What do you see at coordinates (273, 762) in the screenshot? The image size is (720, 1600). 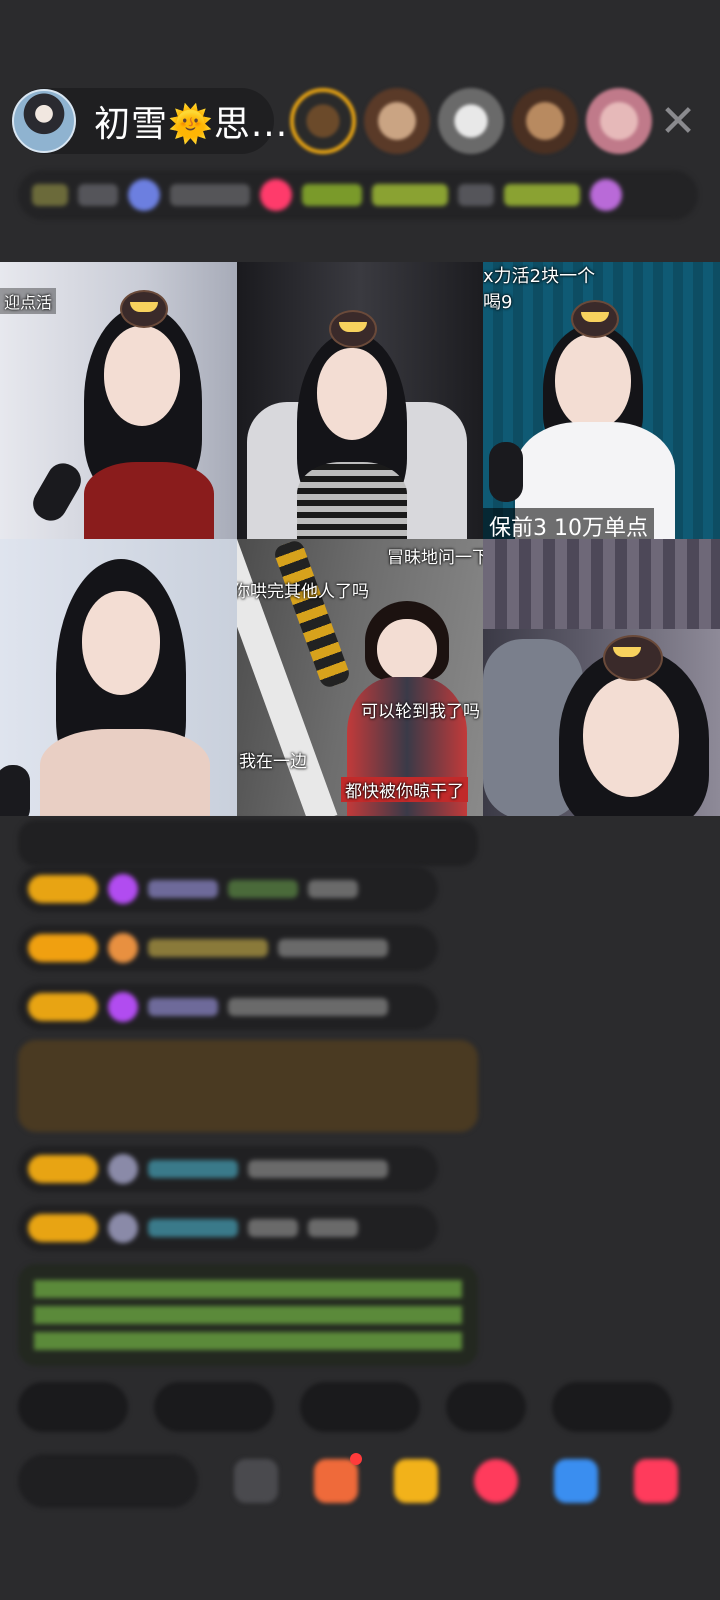 I see `meme-caption: 我在一边` at bounding box center [273, 762].